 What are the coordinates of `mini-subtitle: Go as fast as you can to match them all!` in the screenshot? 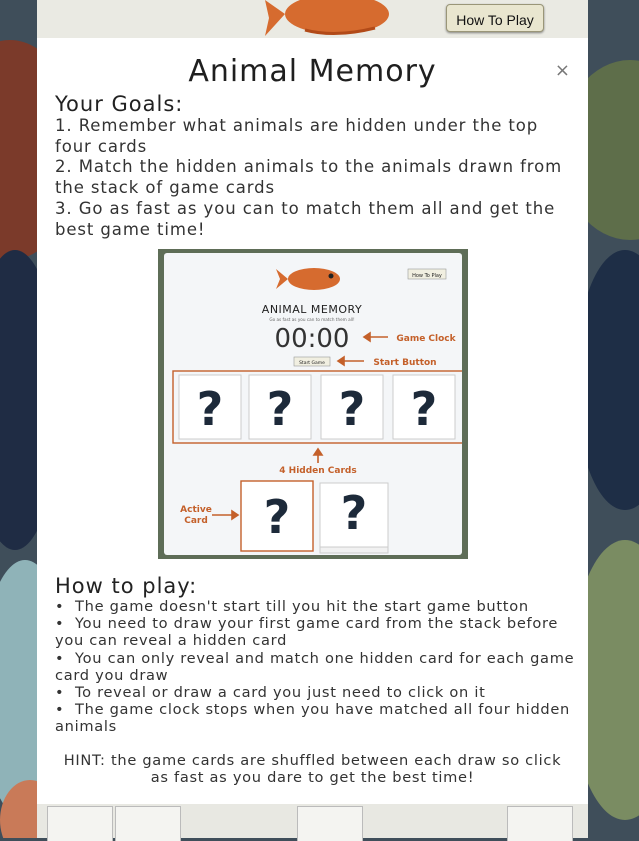 It's located at (312, 319).